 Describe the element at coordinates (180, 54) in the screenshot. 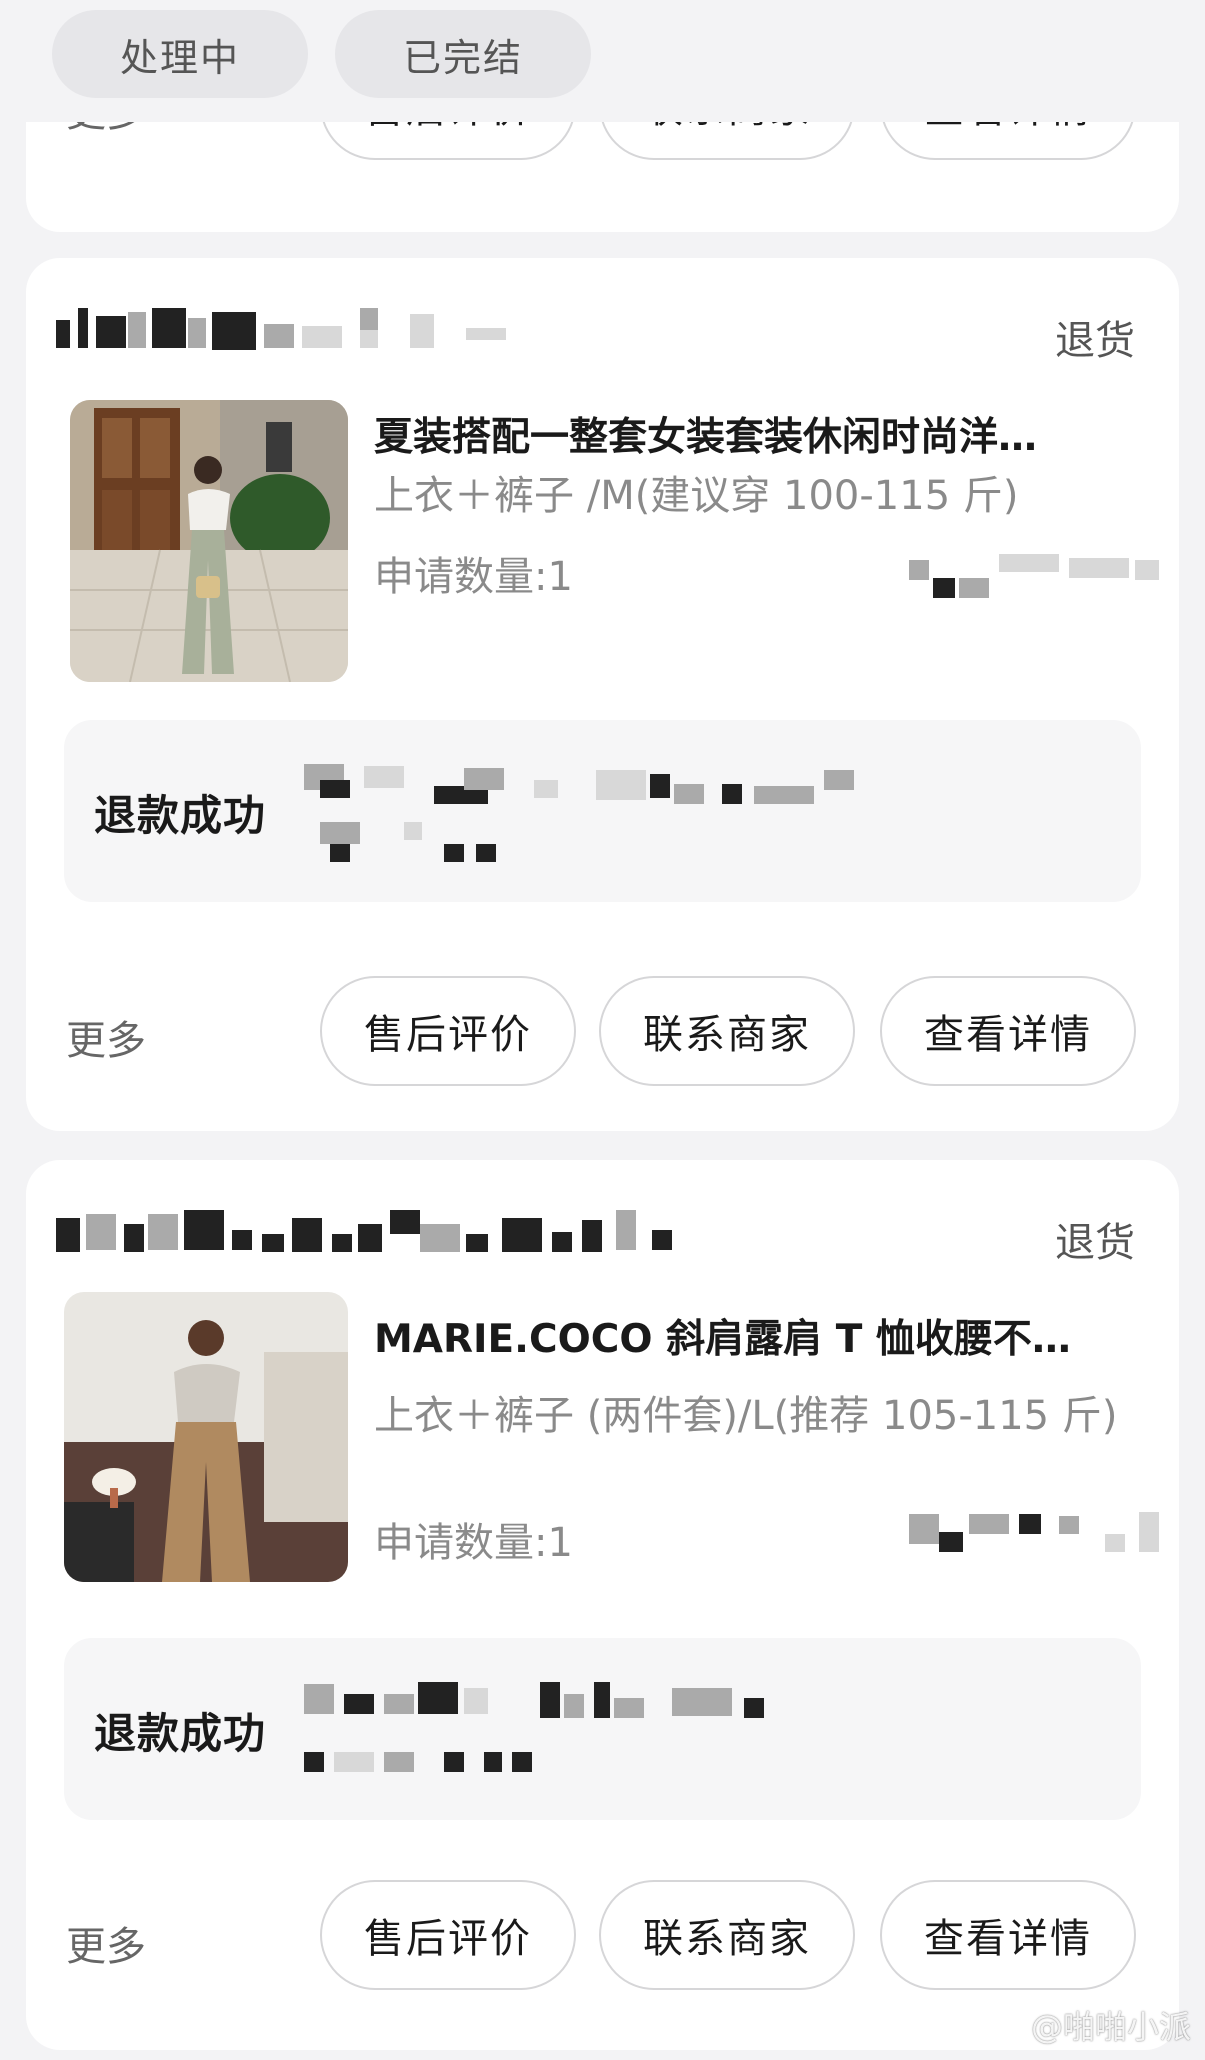

I see `tab-processing: 处理中` at that location.